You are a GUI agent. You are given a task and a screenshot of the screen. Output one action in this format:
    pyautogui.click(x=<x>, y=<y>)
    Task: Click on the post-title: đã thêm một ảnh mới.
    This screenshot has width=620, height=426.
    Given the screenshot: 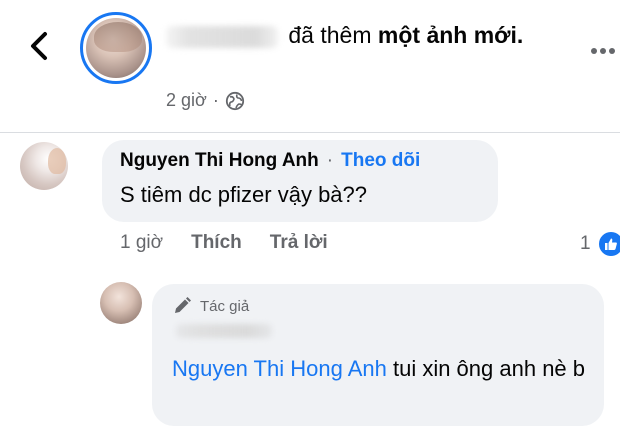 What is the action you would take?
    pyautogui.click(x=346, y=35)
    